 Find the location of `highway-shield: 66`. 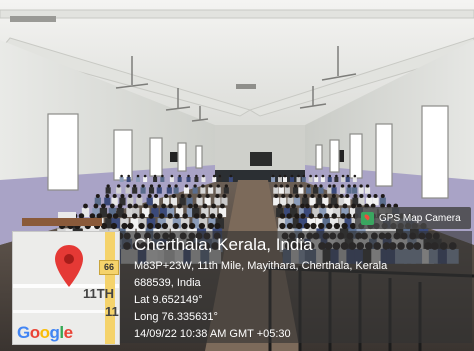

highway-shield: 66 is located at coordinates (109, 267).